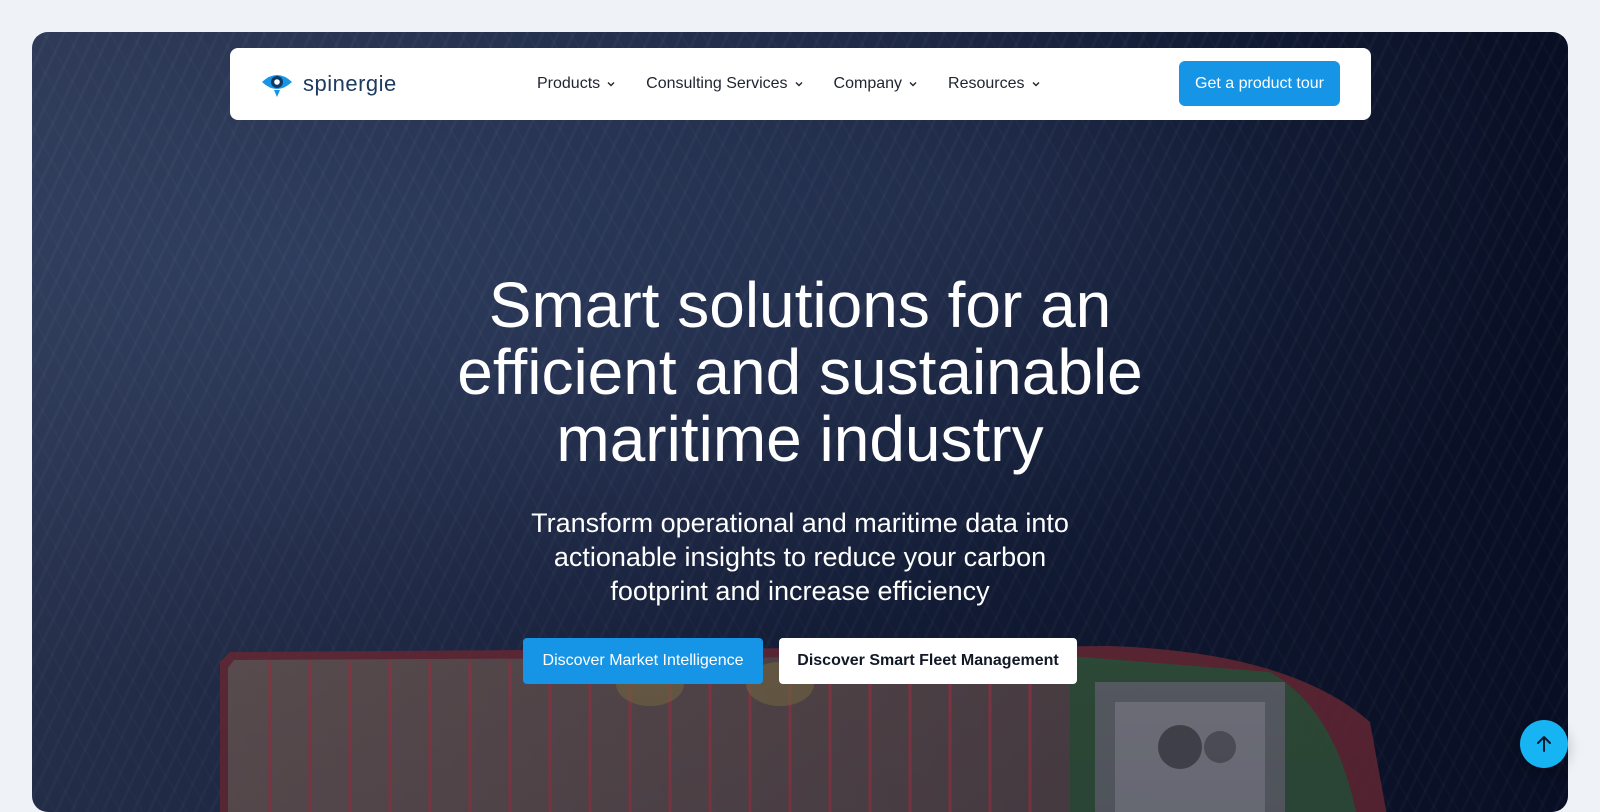  Describe the element at coordinates (643, 661) in the screenshot. I see `discover-market-intelligence-button: Discover Market Intelligence` at that location.